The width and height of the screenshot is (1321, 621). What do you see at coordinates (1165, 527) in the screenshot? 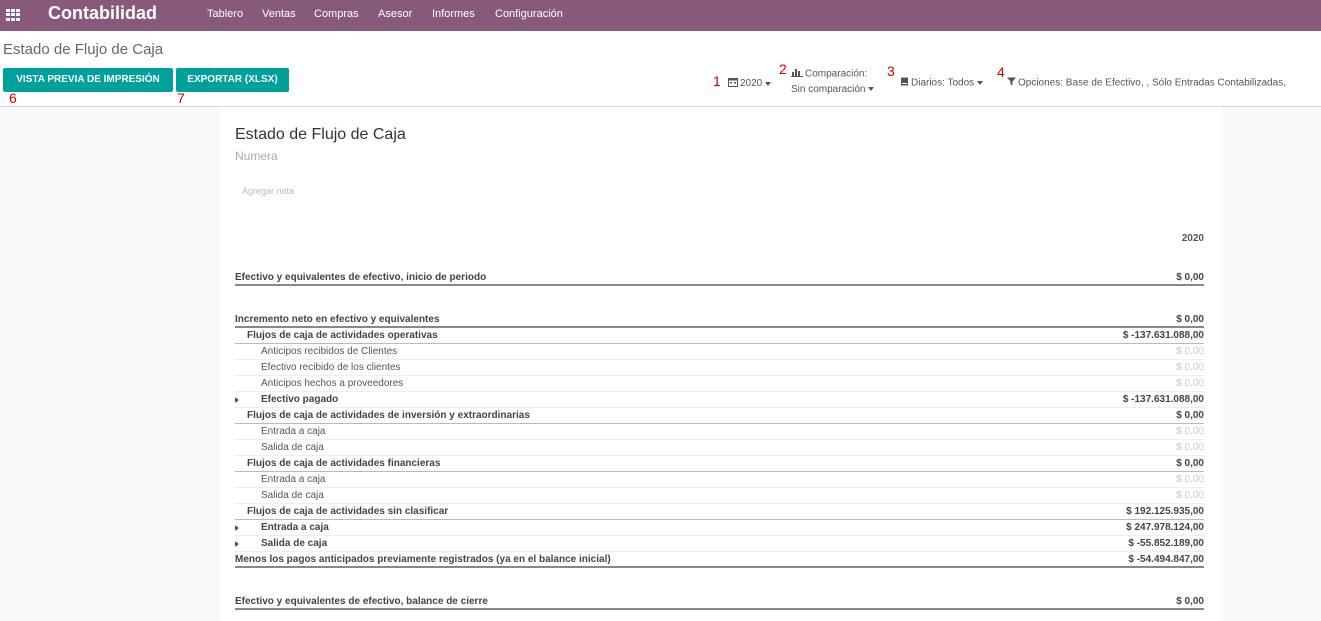
I see `row-value: $ 247.978.124,00` at bounding box center [1165, 527].